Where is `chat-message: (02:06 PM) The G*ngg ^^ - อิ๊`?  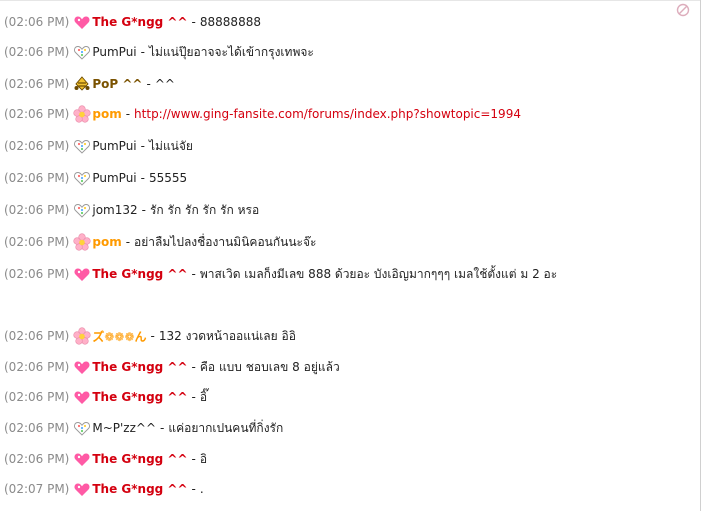
chat-message: (02:06 PM) The G*ngg ^^ - อิ๊ is located at coordinates (105, 397).